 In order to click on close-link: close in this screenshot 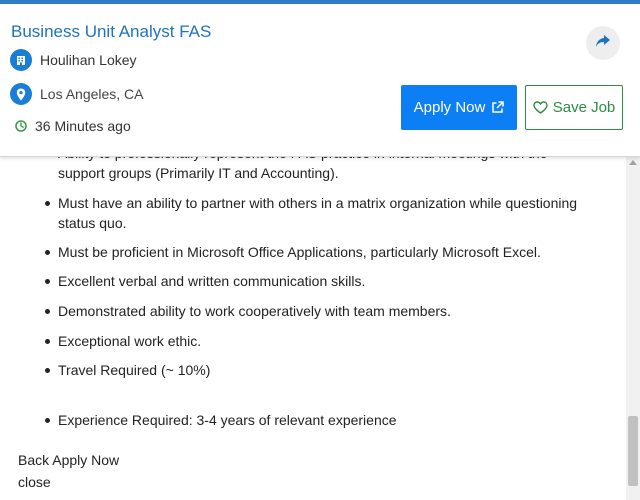, I will do `click(34, 482)`.